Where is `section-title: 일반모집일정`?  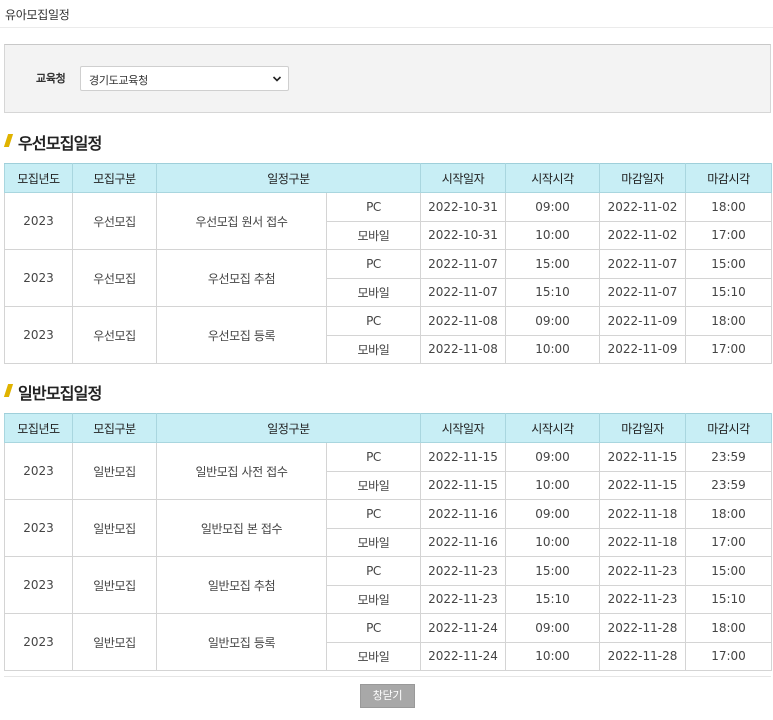 section-title: 일반모집일정 is located at coordinates (60, 393).